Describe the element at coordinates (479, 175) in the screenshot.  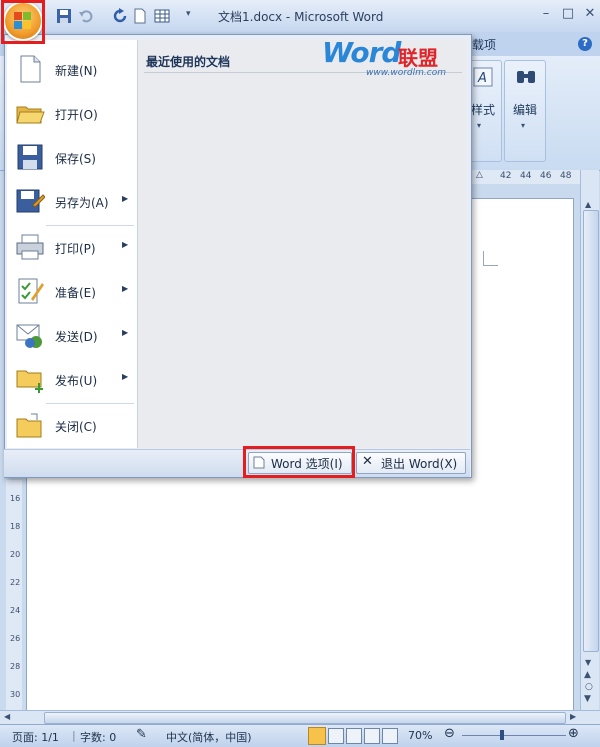
I see `ruler-indent-marker: △` at that location.